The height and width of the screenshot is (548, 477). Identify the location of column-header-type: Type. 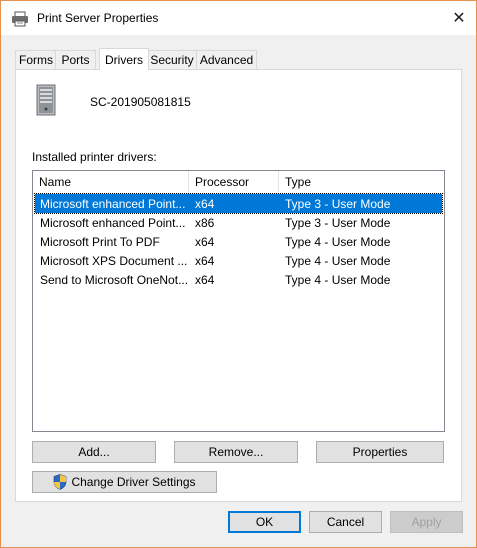
(361, 182).